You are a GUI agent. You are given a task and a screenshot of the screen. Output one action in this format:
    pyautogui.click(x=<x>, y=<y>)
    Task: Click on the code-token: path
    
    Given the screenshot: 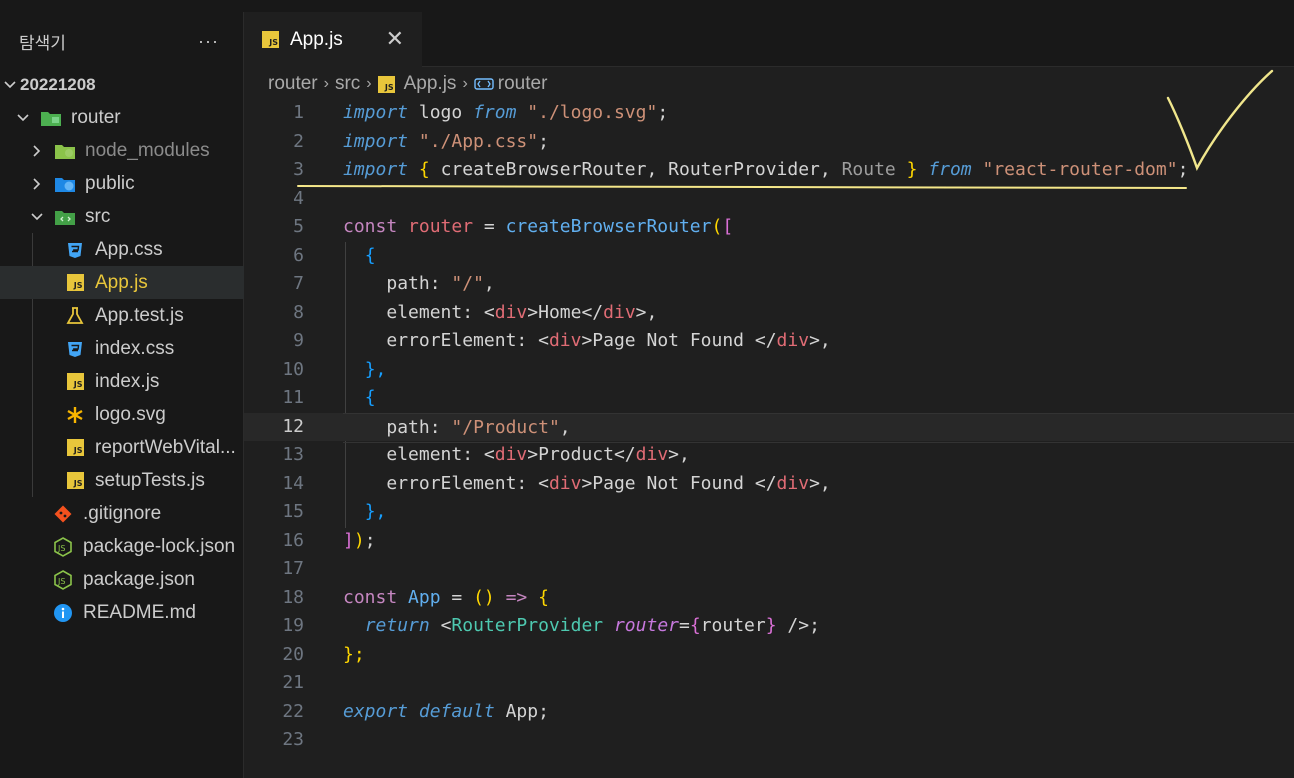 What is the action you would take?
    pyautogui.click(x=408, y=427)
    